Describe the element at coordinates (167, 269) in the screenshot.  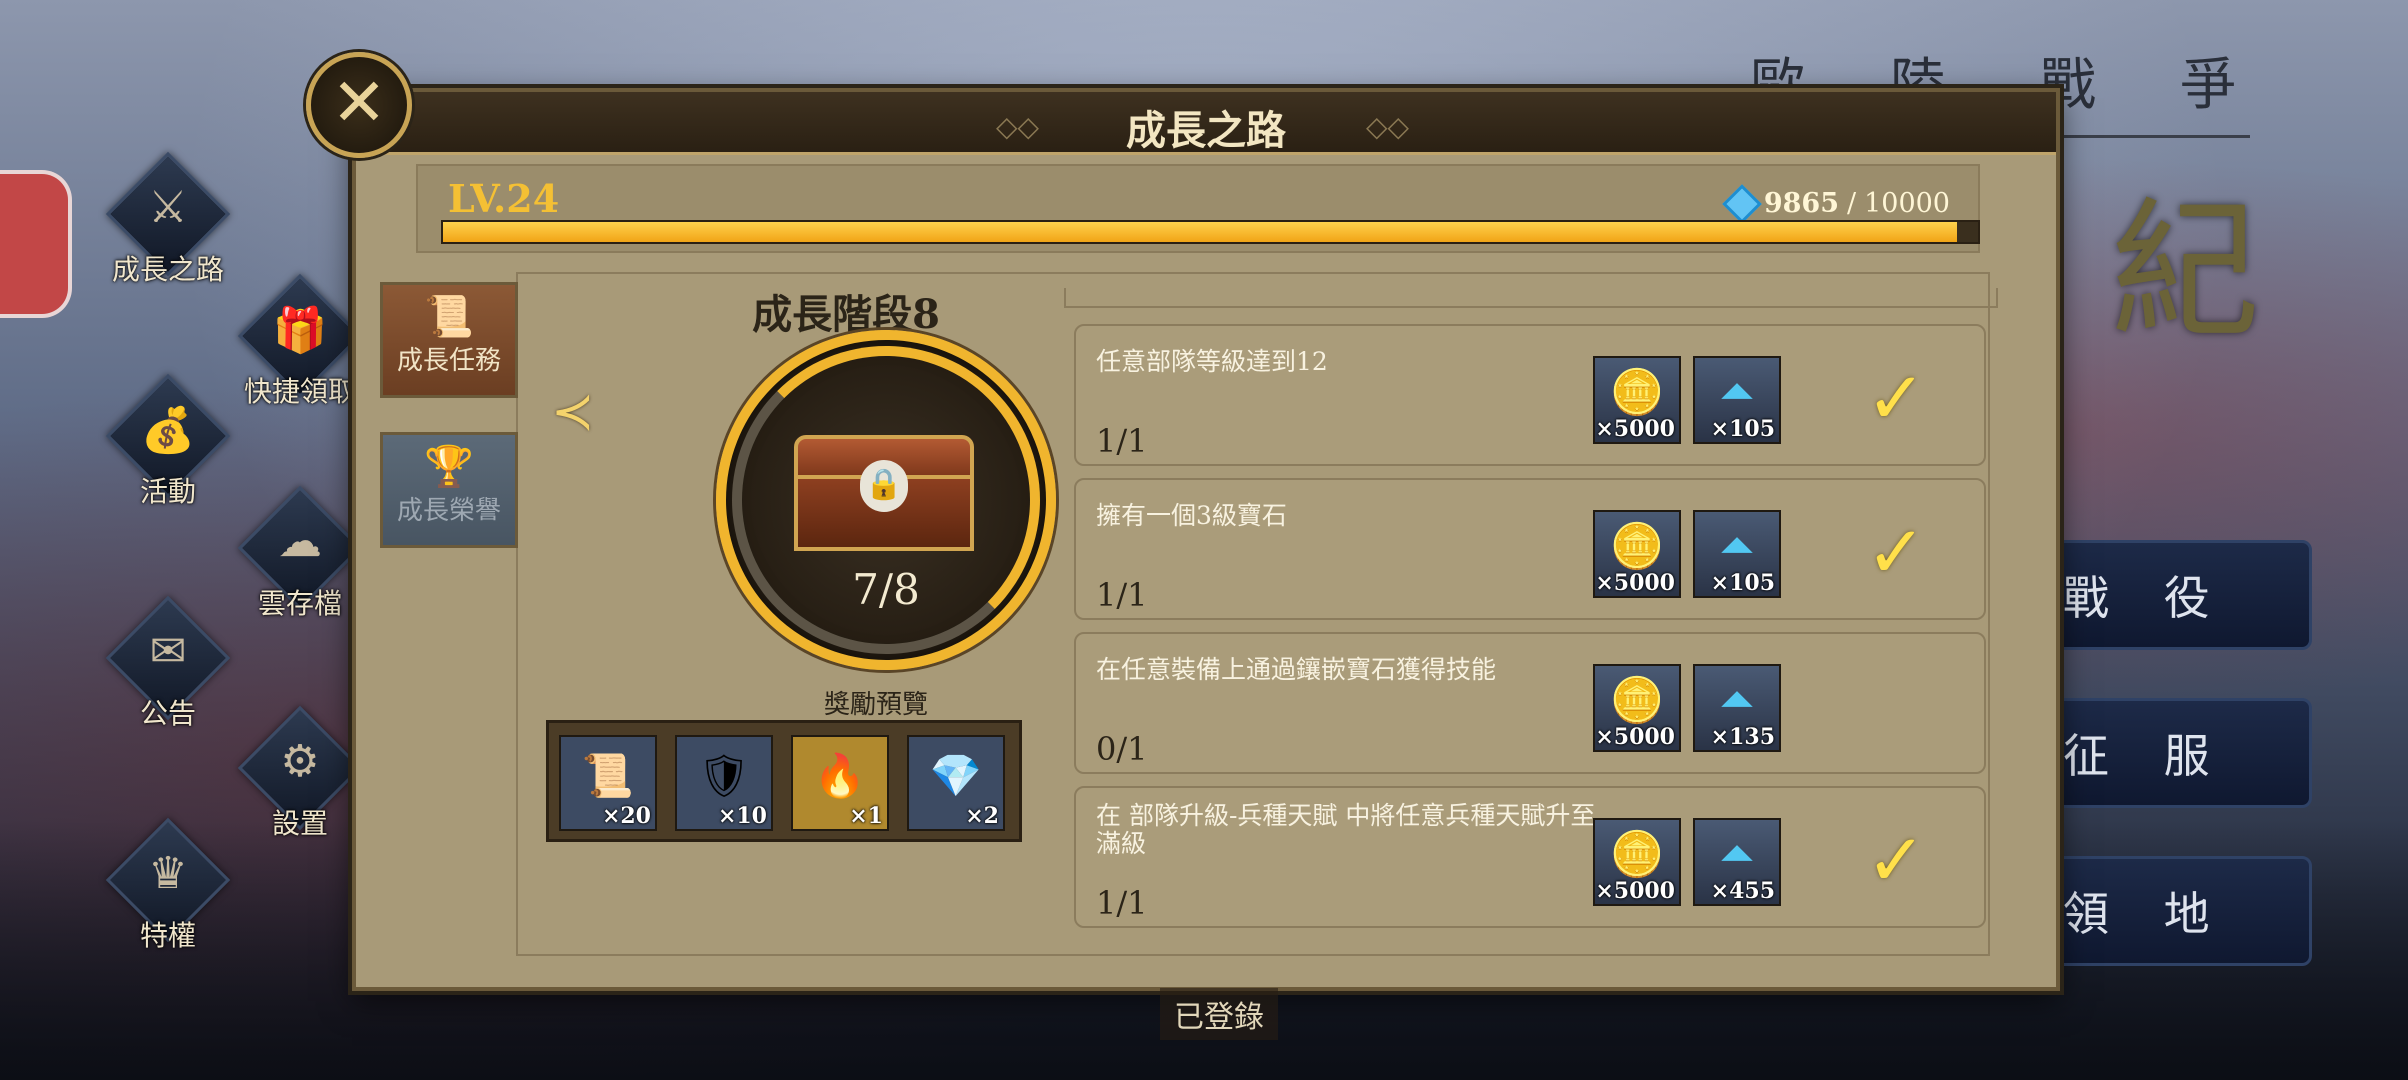
I see `side-icon-label: 成長之路` at that location.